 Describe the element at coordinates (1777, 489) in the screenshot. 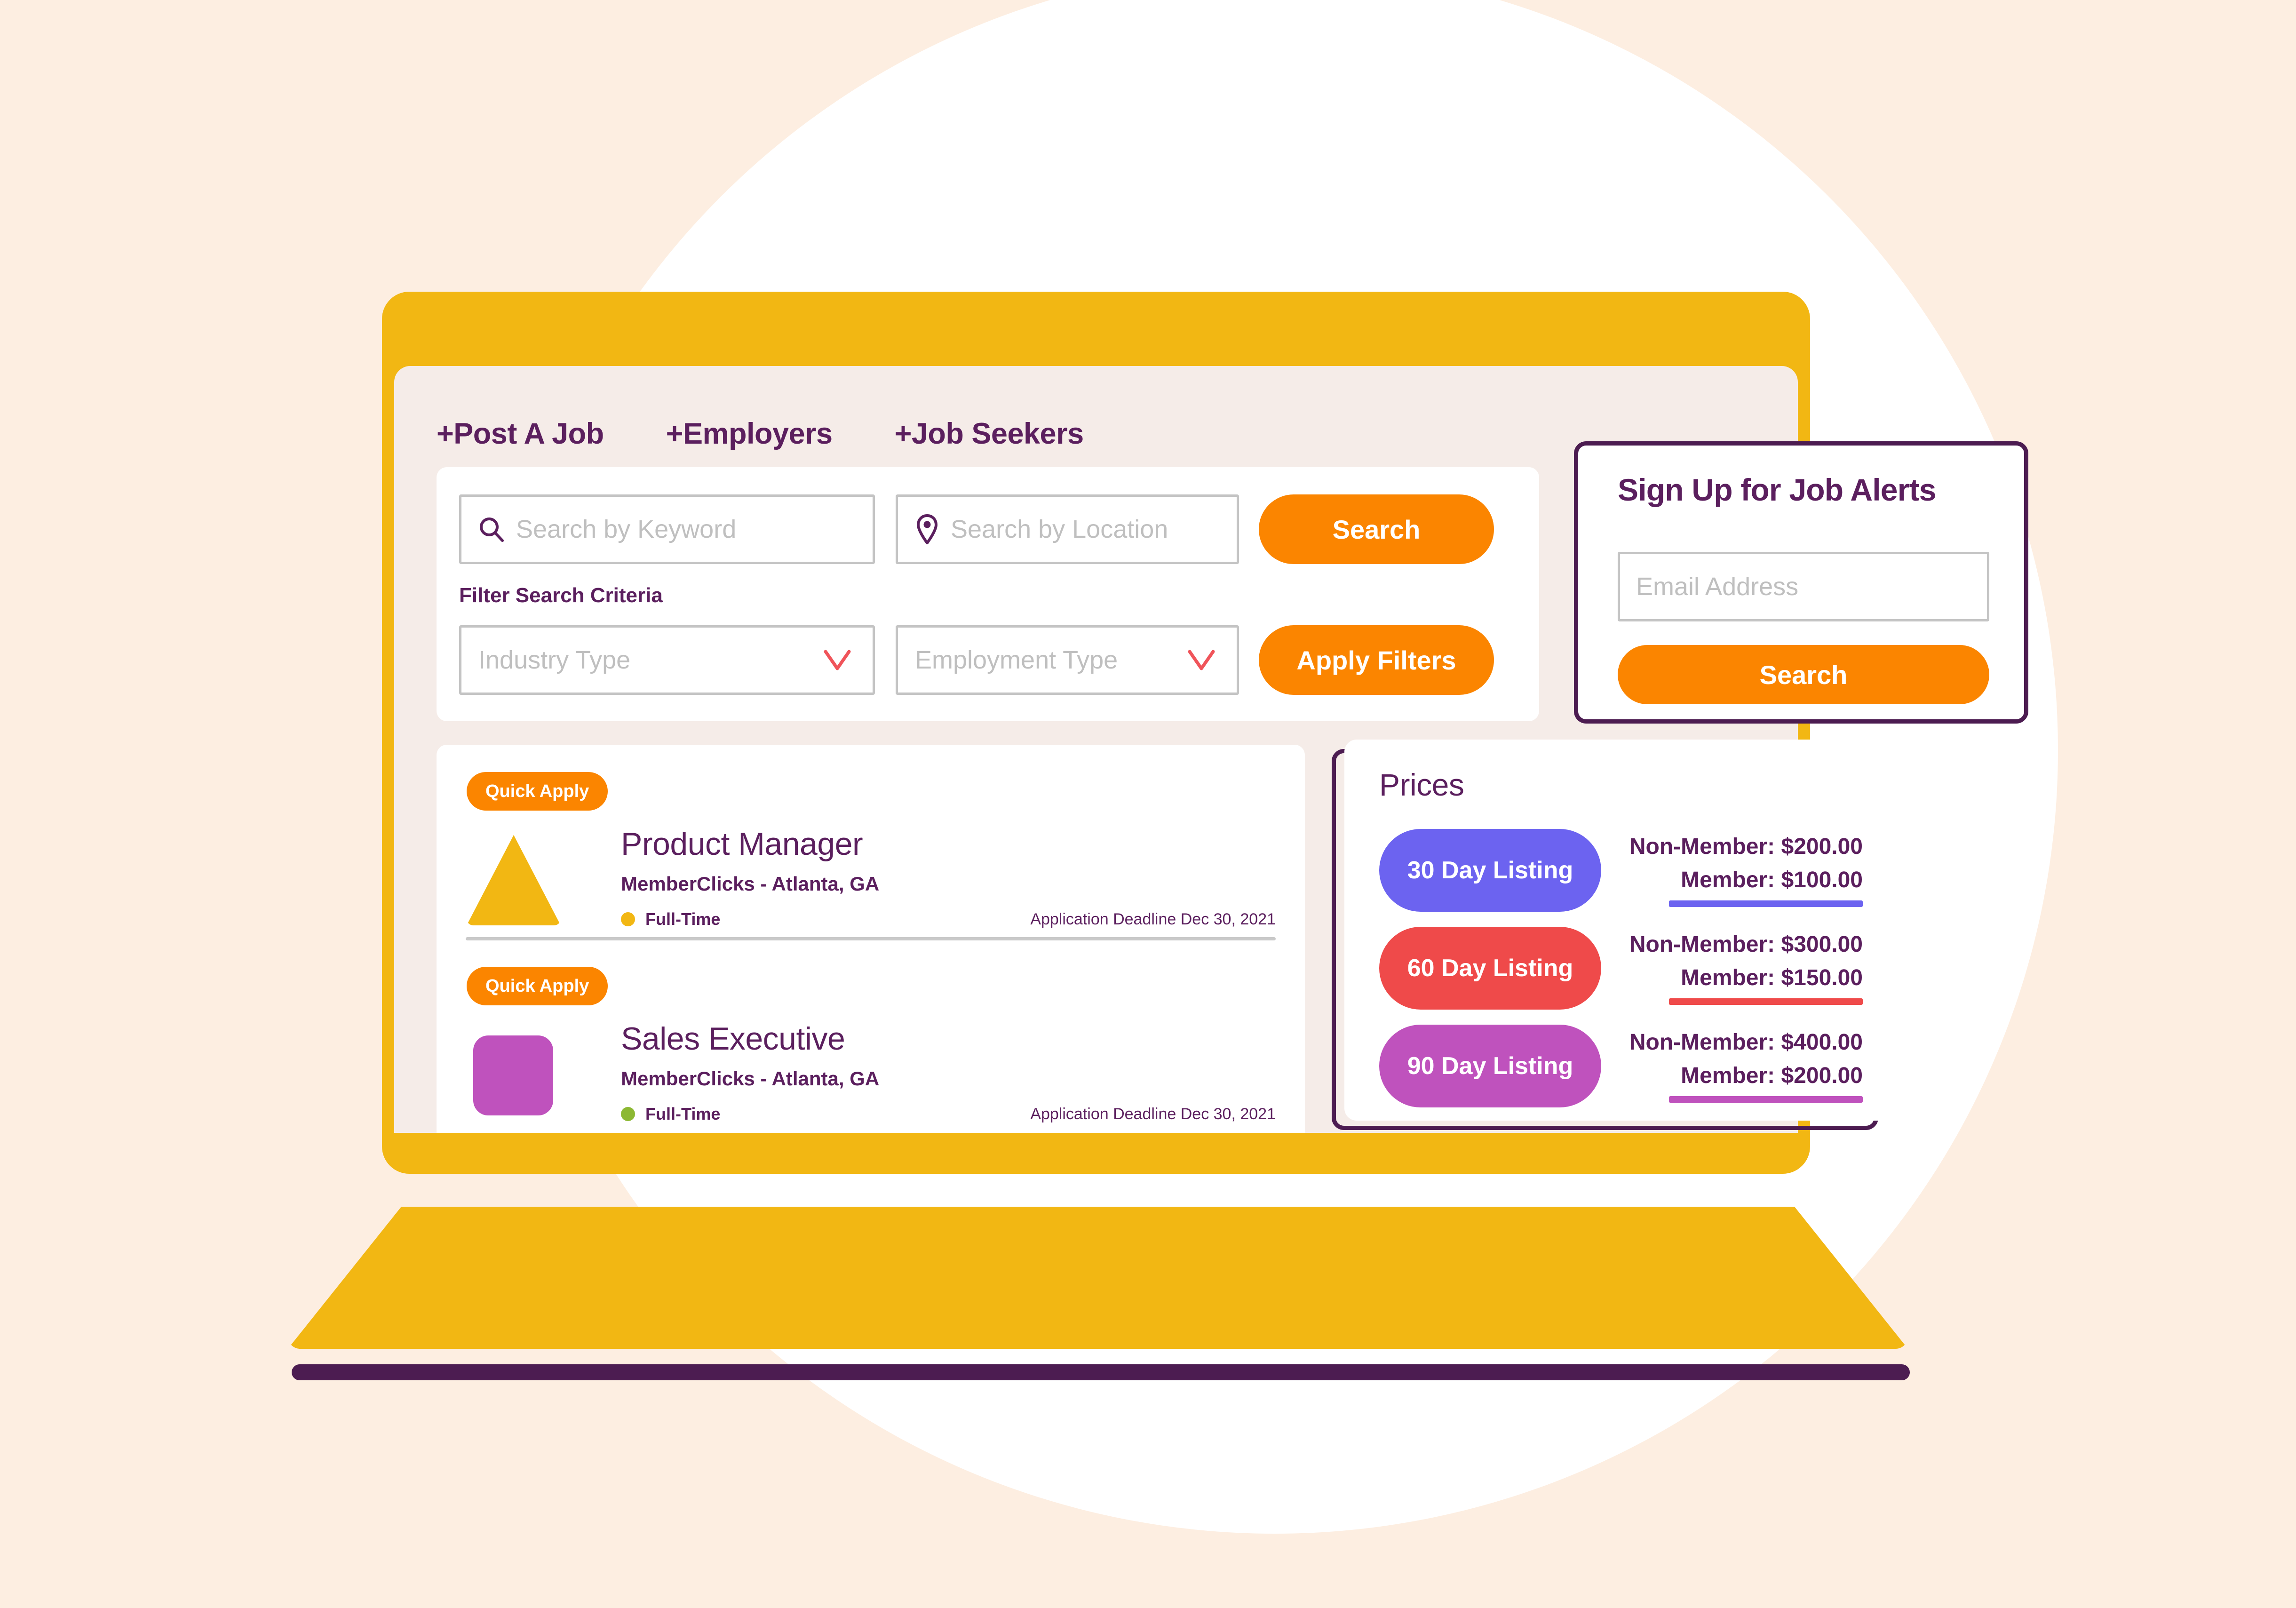

I see `job-alerts-title: Sign Up for Job Alerts` at that location.